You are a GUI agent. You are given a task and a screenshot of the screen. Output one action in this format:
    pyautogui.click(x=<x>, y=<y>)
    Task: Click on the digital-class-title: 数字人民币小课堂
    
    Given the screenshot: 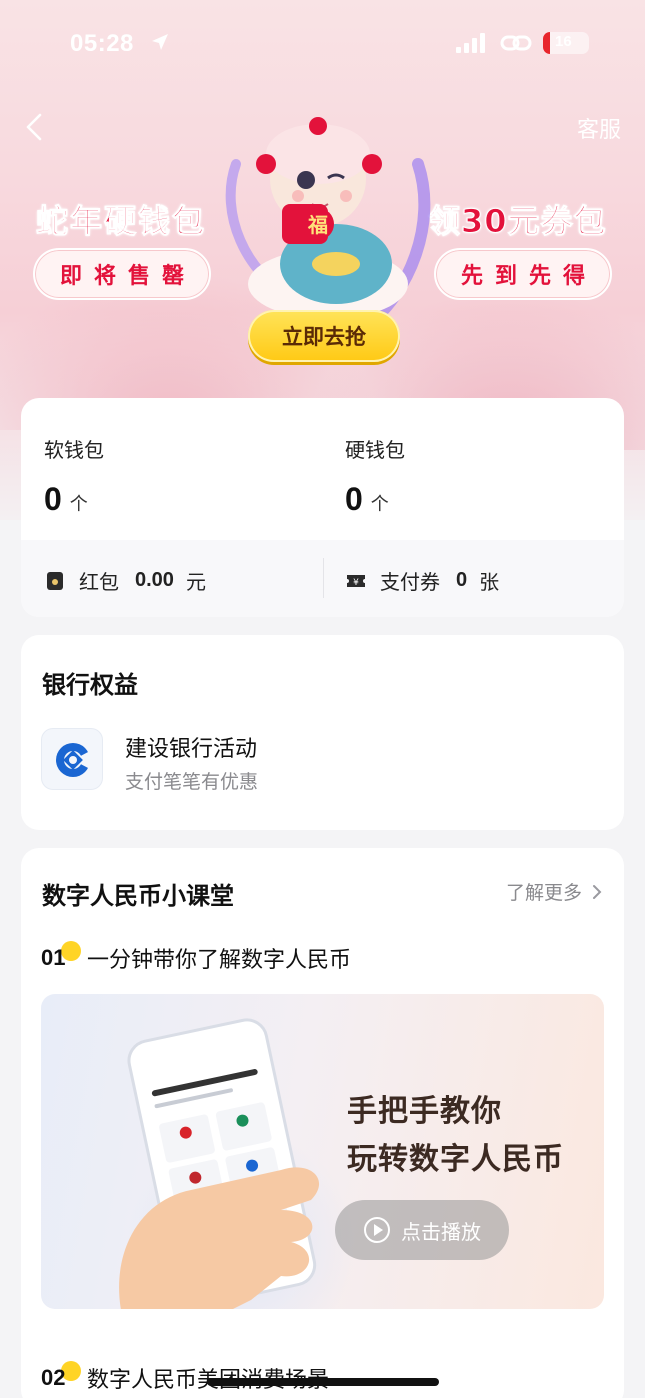 What is the action you would take?
    pyautogui.click(x=138, y=896)
    